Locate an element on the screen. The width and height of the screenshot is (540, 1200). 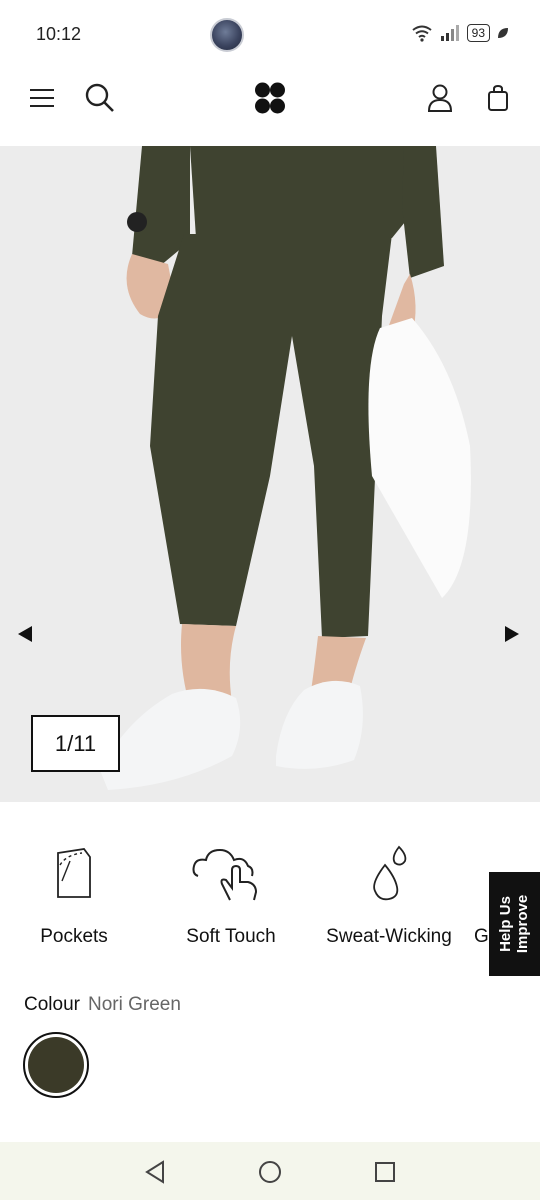
user-icon is located at coordinates (440, 98).